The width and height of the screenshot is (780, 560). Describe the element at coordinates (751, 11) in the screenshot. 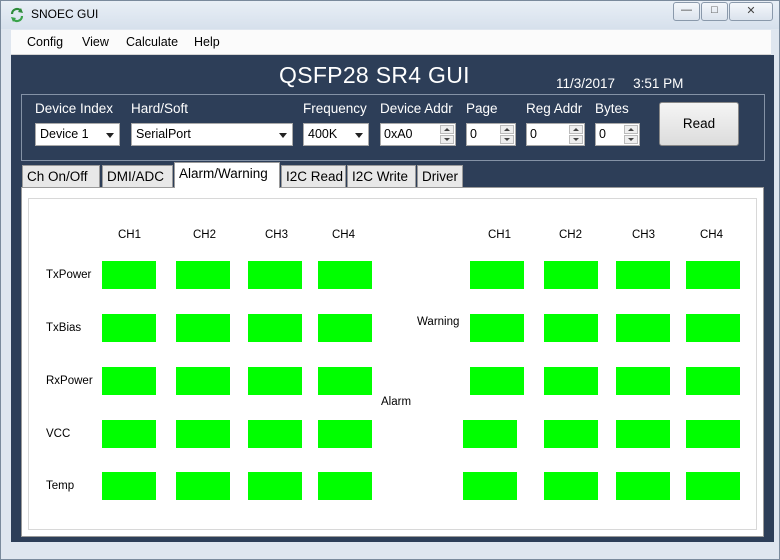

I see `close-button: ✕` at that location.